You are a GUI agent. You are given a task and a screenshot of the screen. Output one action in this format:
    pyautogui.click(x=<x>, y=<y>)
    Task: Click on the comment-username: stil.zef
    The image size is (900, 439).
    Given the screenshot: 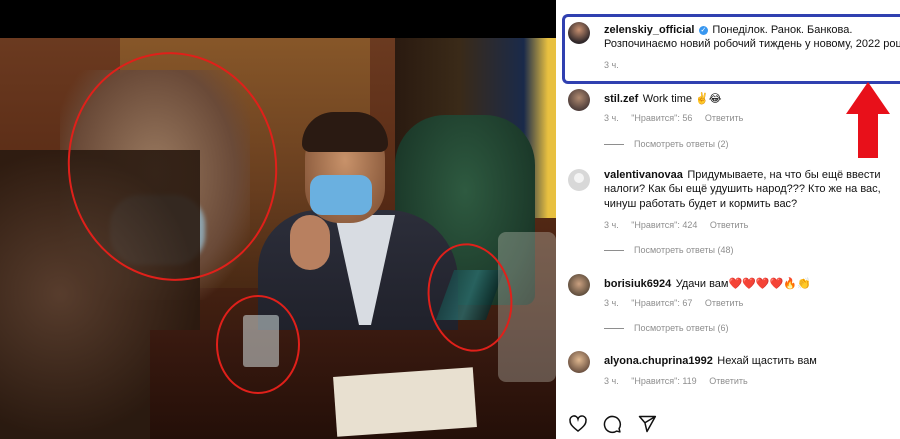 What is the action you would take?
    pyautogui.click(x=621, y=99)
    